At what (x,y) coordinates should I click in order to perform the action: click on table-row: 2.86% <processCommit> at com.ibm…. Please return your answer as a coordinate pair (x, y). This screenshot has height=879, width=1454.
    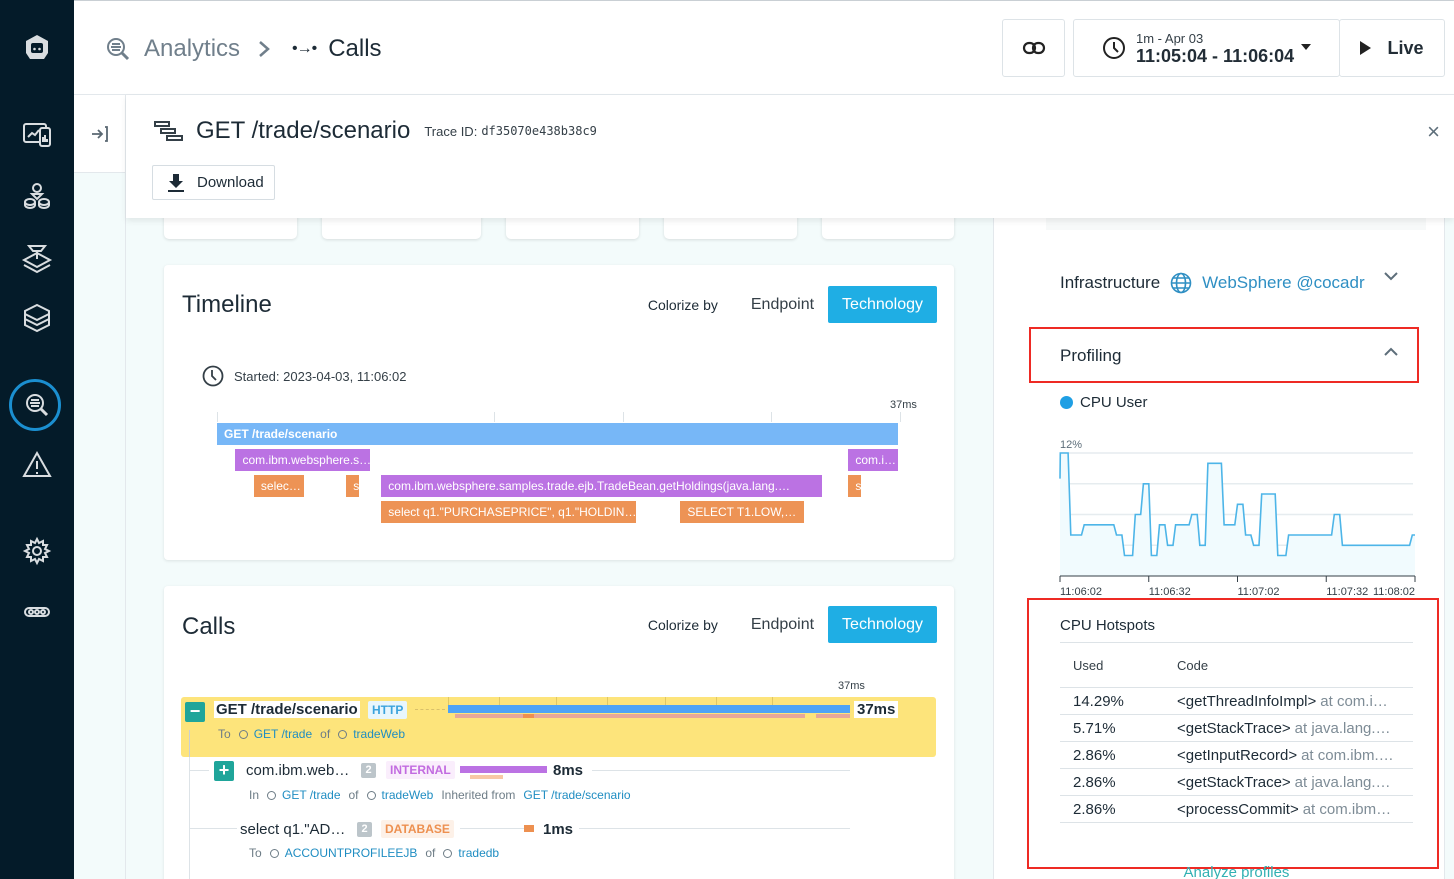
    Looking at the image, I should click on (1236, 809).